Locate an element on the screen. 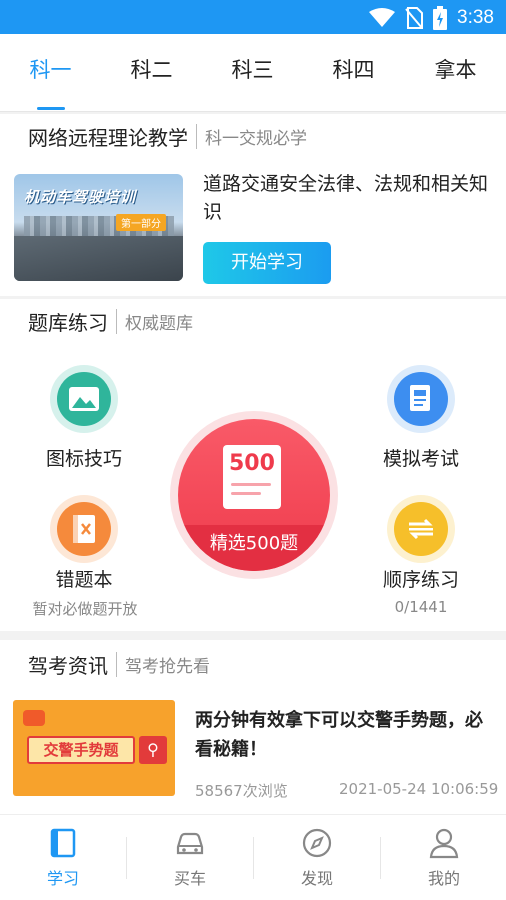  news-thumbnail: 交警手势题 ⚲ is located at coordinates (94, 748).